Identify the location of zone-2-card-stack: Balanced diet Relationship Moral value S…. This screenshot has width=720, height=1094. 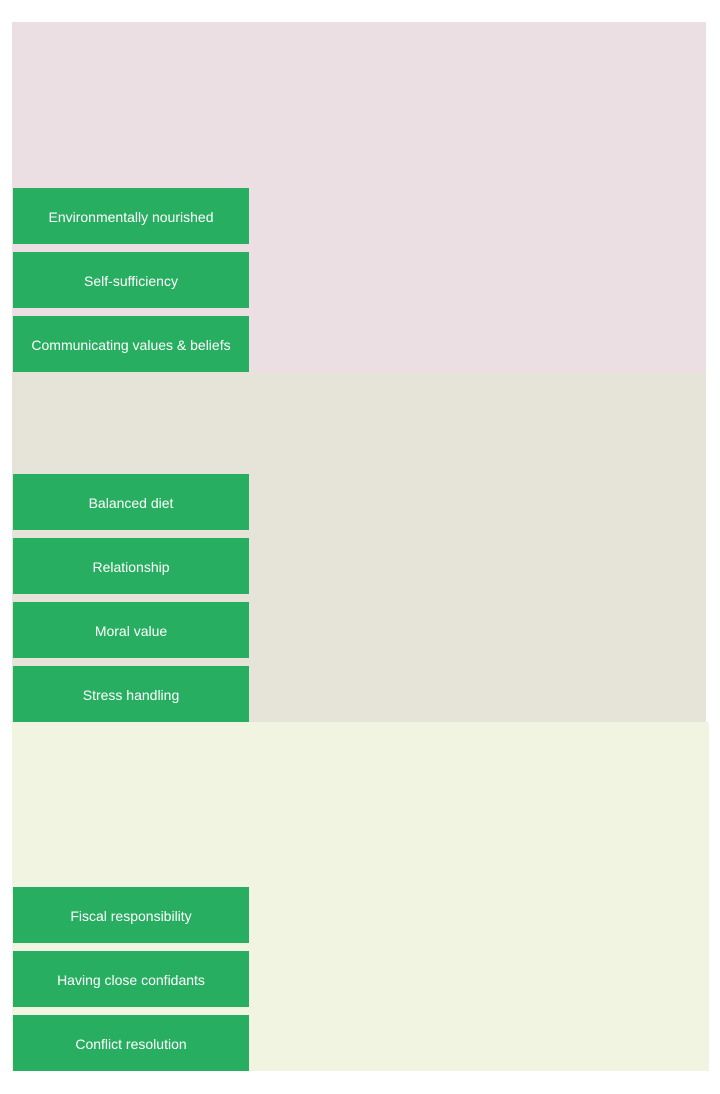
(131, 598).